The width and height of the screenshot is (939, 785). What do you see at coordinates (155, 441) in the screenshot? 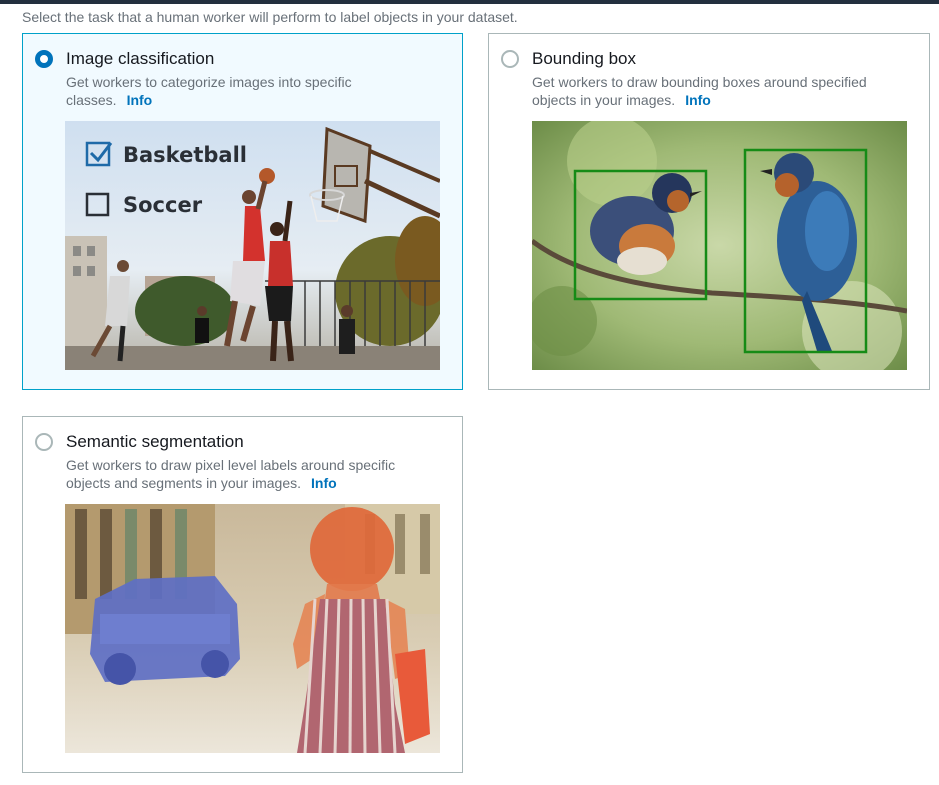
I see `option-title: Semantic segmentation` at bounding box center [155, 441].